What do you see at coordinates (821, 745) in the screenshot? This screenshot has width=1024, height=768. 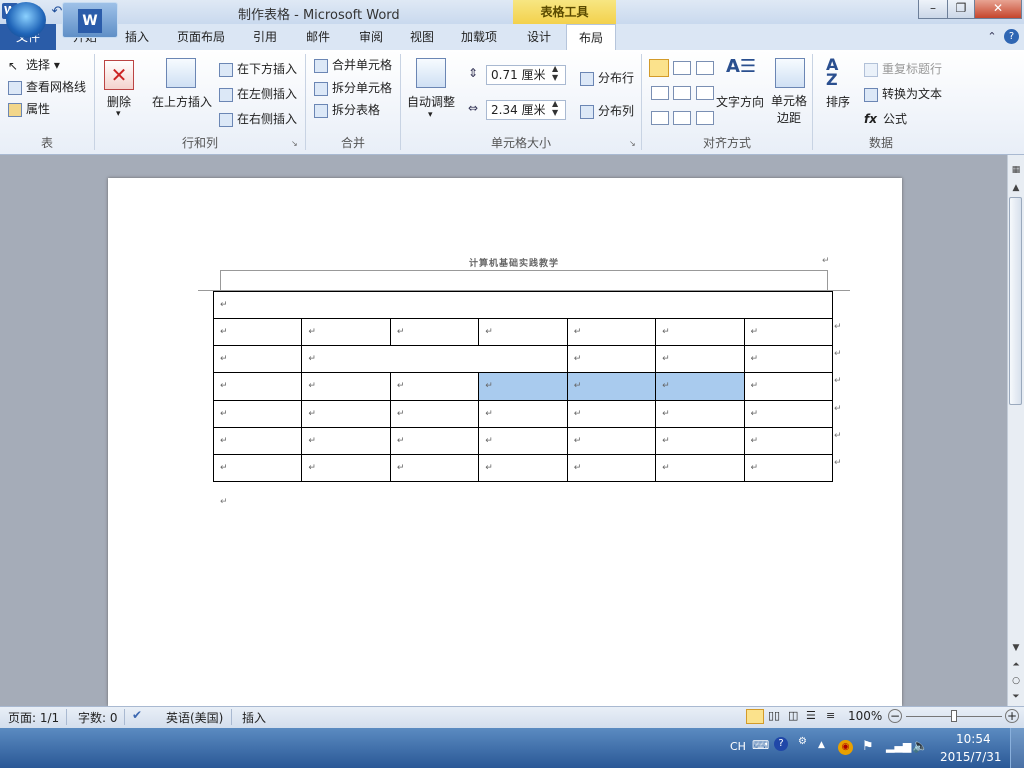 I see `show-hidden-icons-icon: ▲` at bounding box center [821, 745].